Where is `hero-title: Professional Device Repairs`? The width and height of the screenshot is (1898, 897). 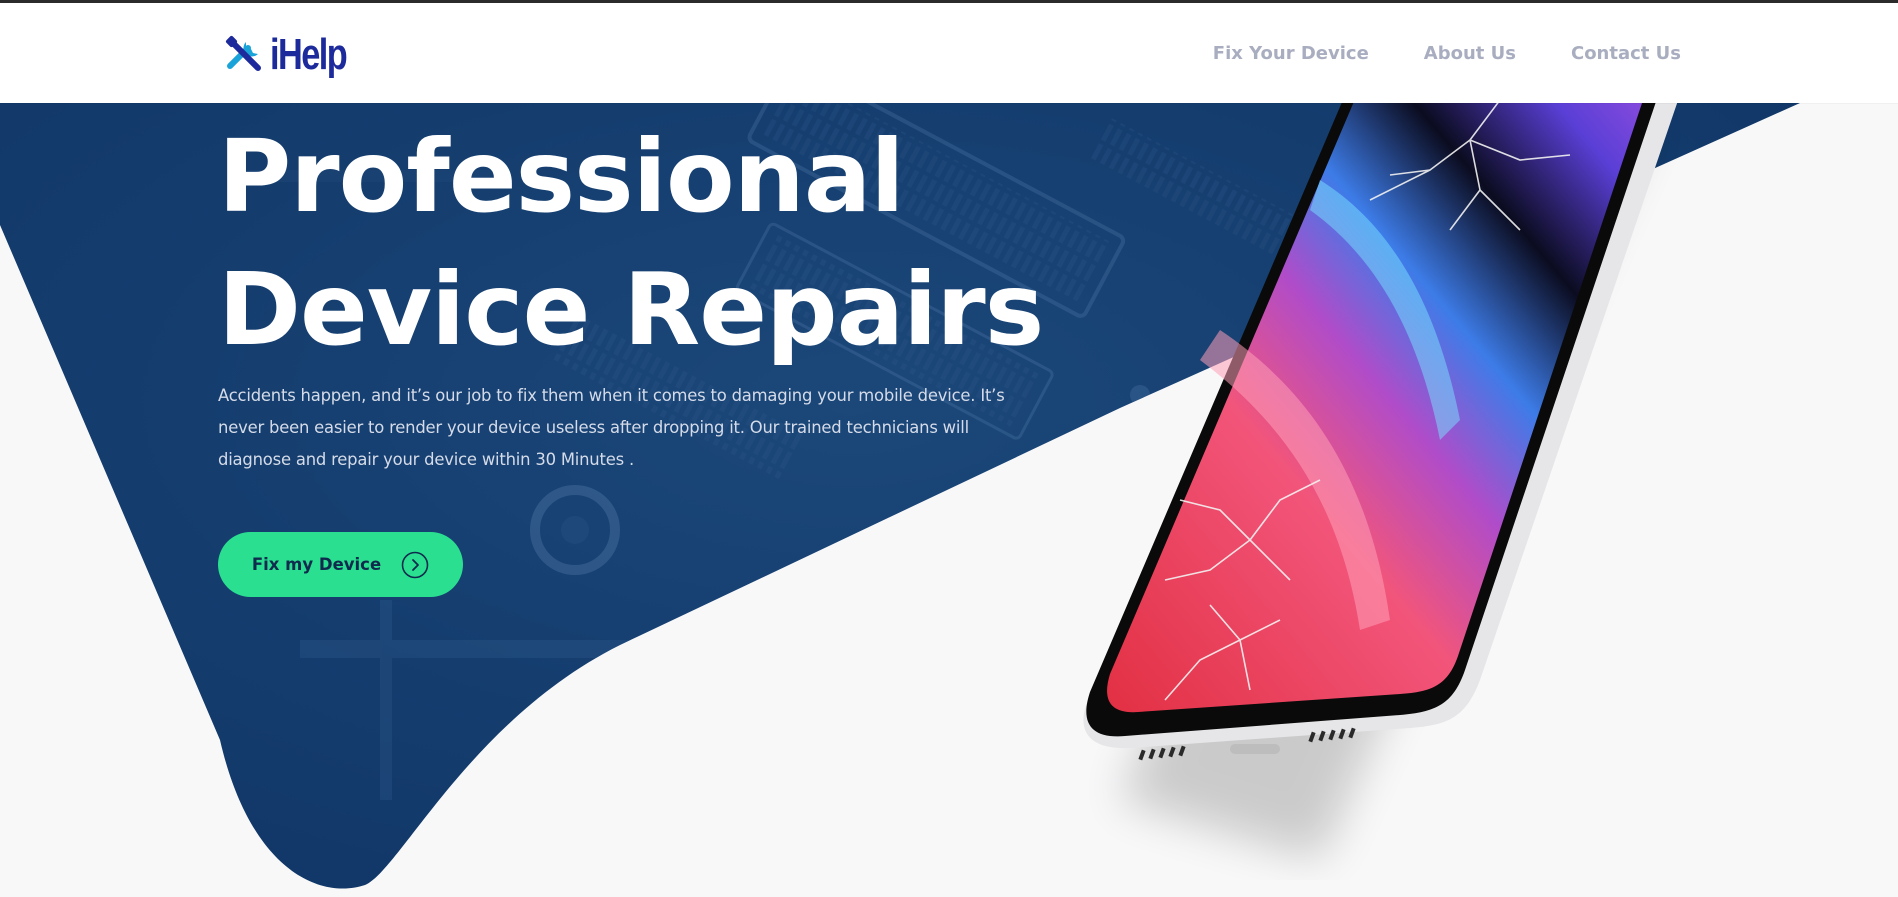 hero-title: Professional Device Repairs is located at coordinates (631, 243).